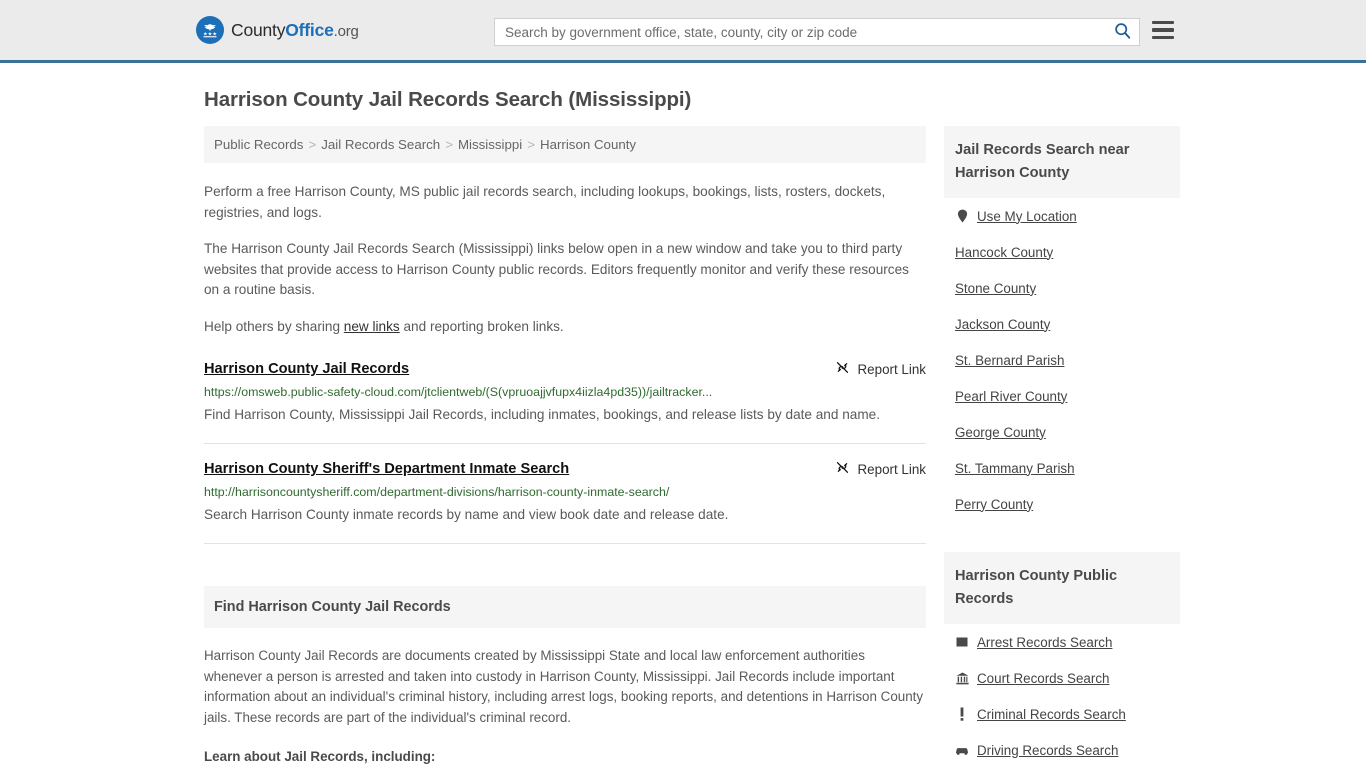 The height and width of the screenshot is (768, 1366). I want to click on site-header: ★★★ CountyOffice.org, so click(683, 31).